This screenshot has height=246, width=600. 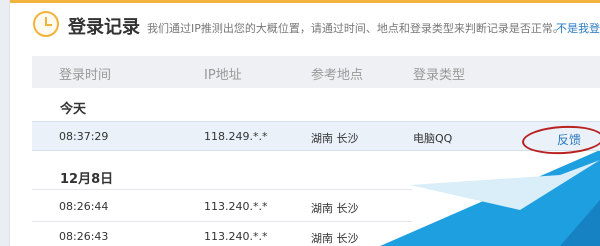 I want to click on login-time: 08:37:29, so click(x=84, y=136).